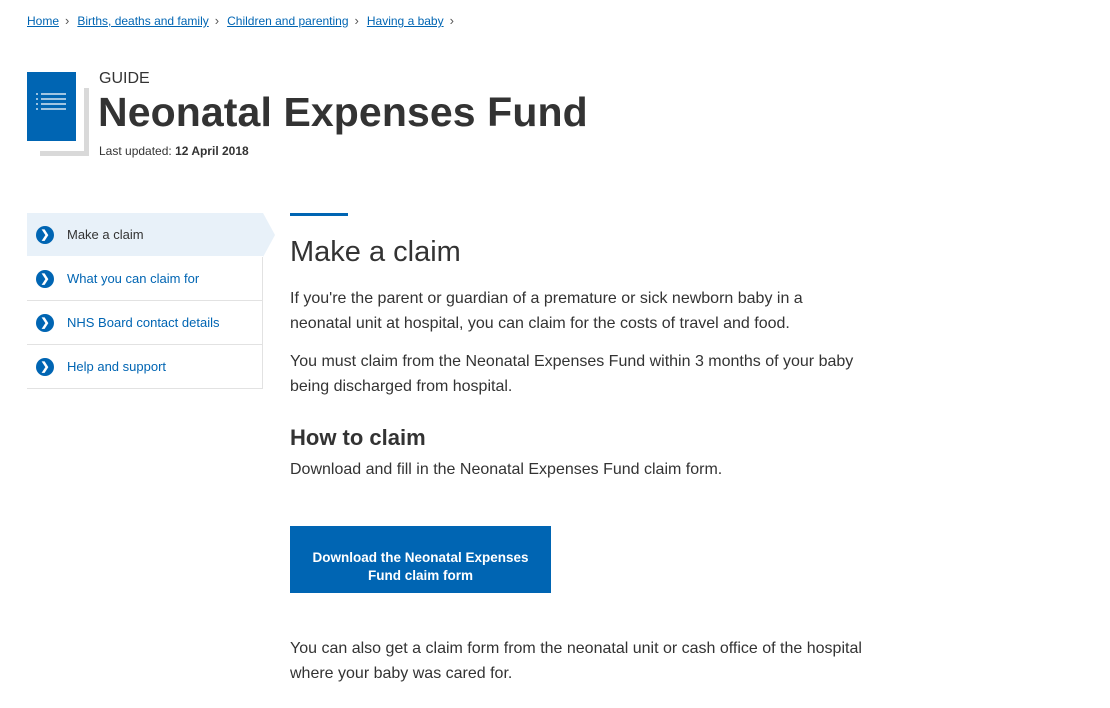  I want to click on breadcrumb-item-home: Home ›, so click(52, 21).